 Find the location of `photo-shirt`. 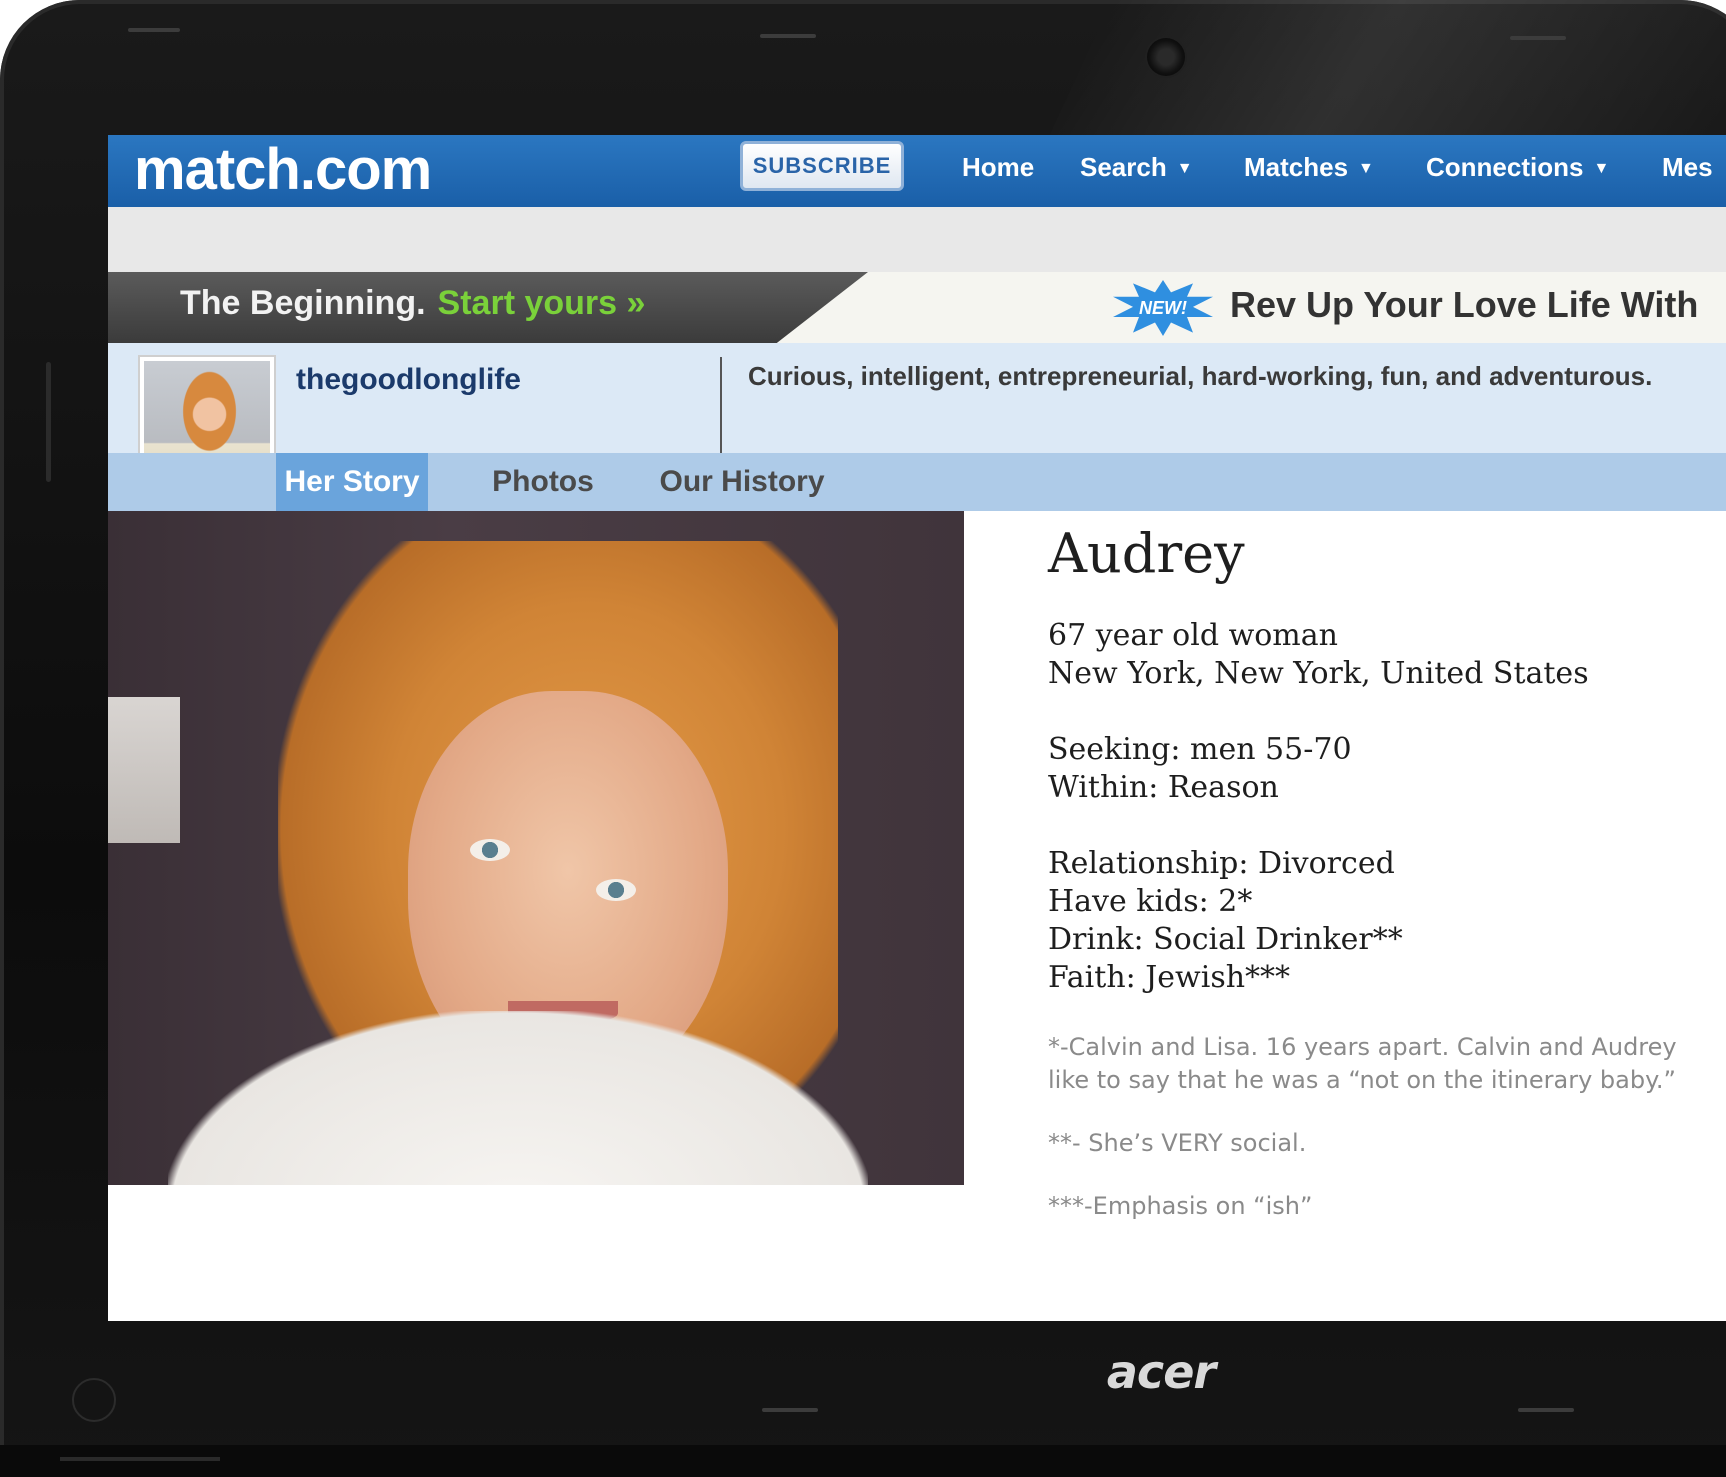

photo-shirt is located at coordinates (518, 1098).